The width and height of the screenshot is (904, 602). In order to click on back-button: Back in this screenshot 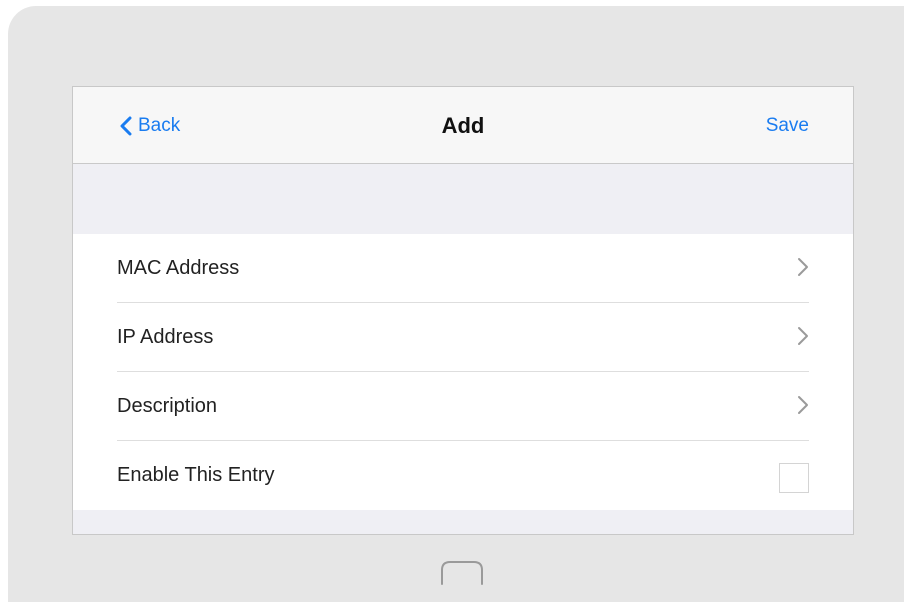, I will do `click(149, 126)`.